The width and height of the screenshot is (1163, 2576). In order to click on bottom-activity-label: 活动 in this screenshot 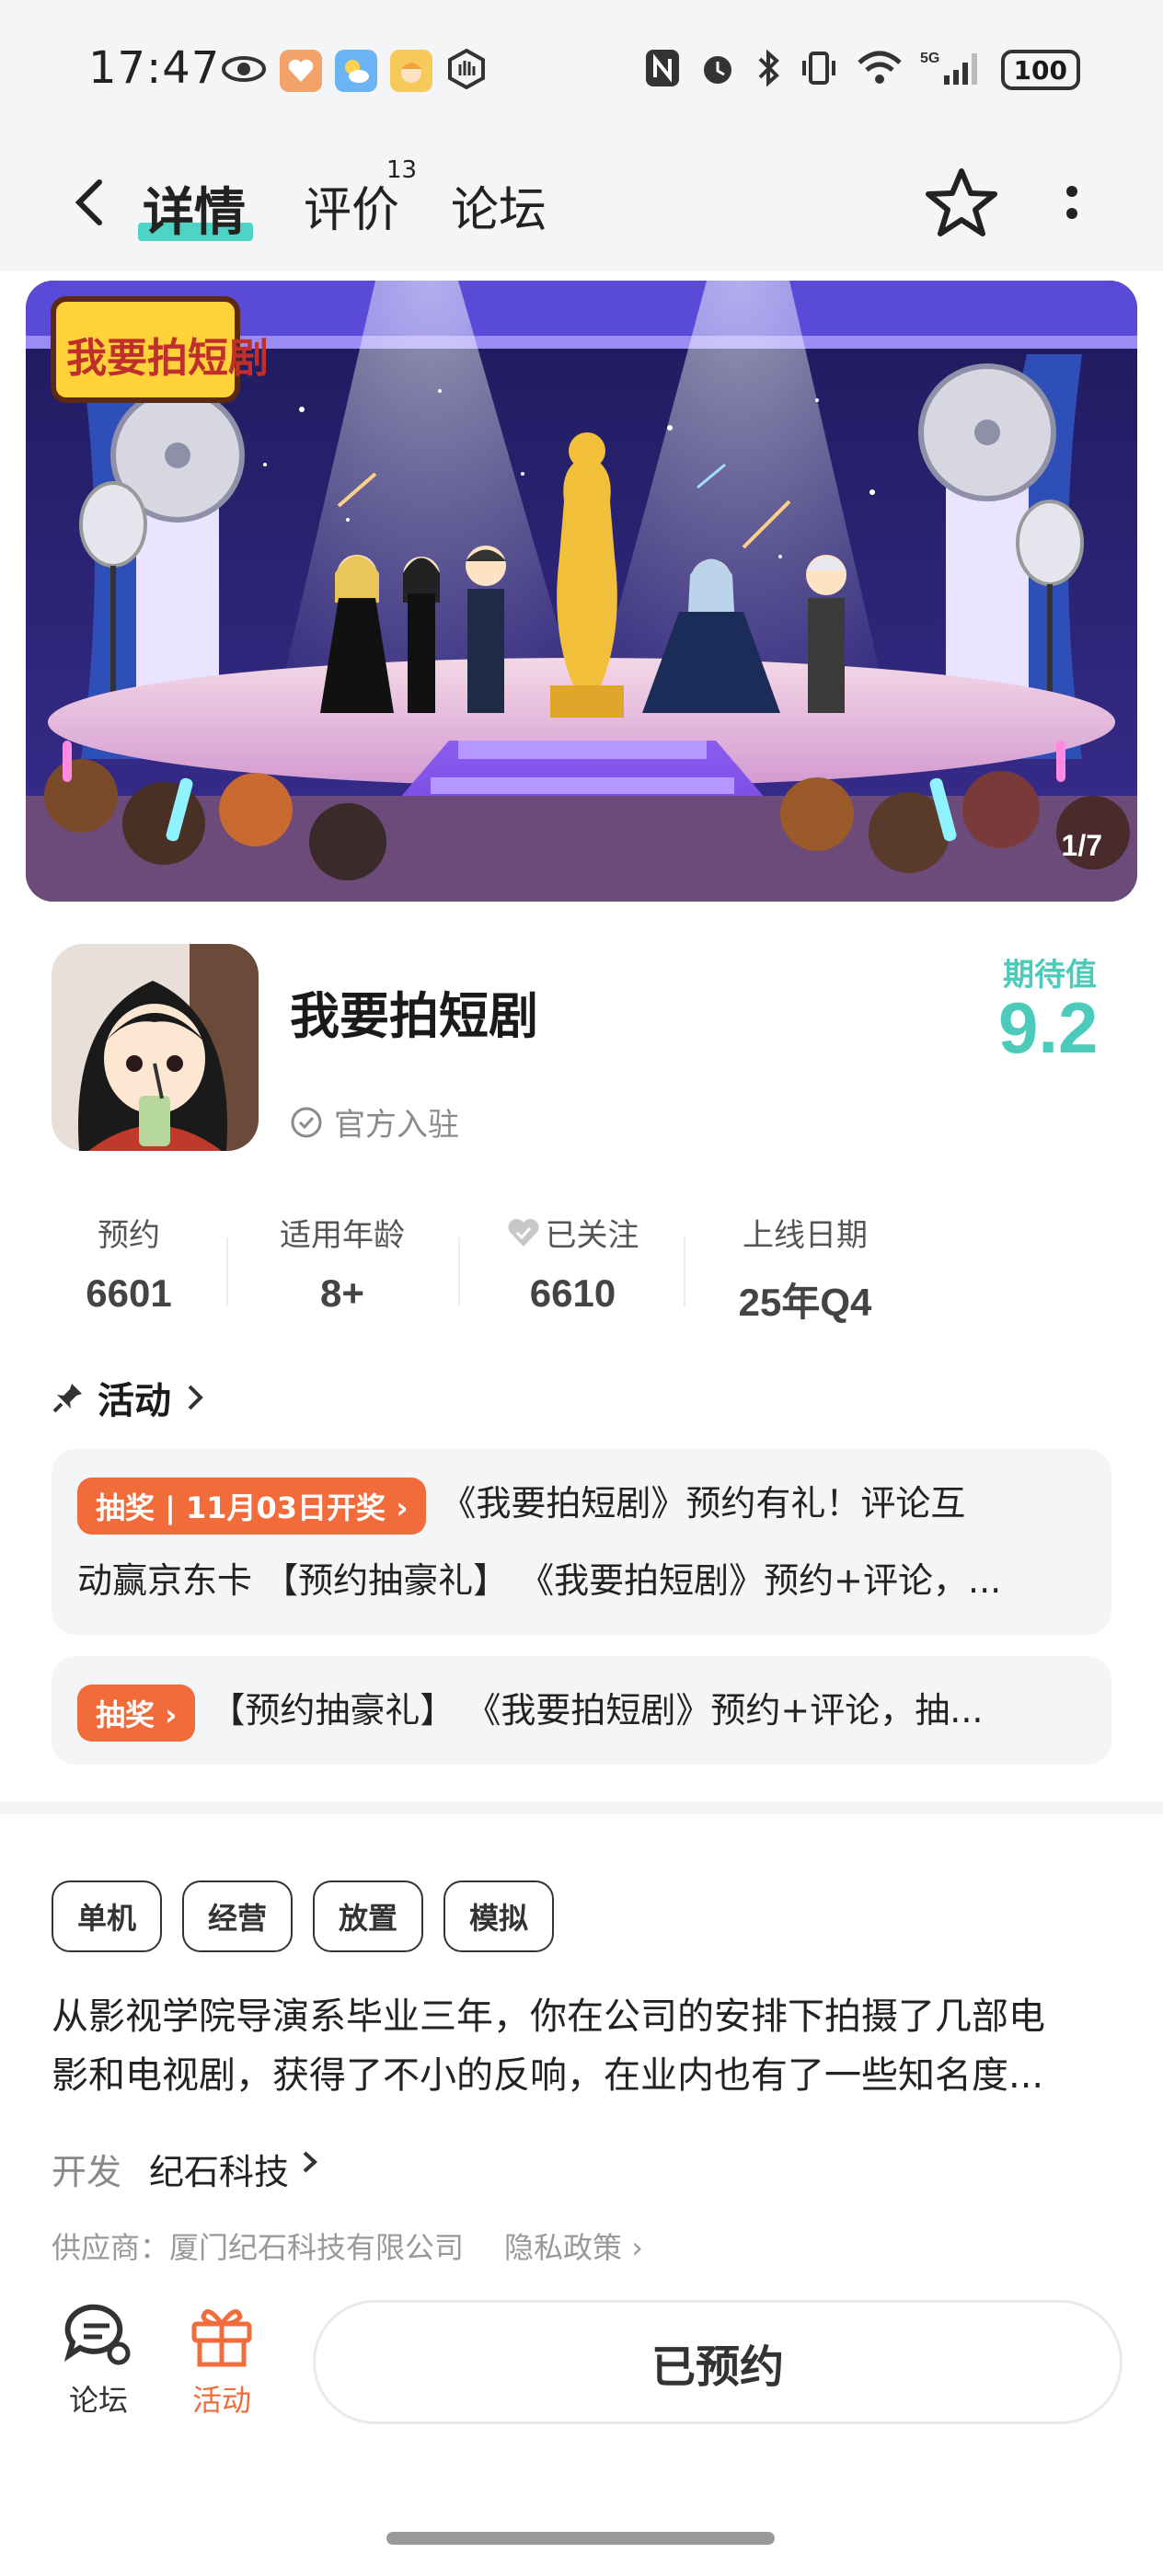, I will do `click(221, 2400)`.